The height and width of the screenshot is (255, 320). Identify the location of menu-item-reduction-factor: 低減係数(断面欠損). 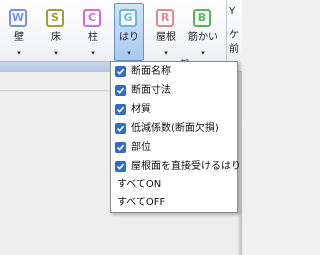
(174, 129).